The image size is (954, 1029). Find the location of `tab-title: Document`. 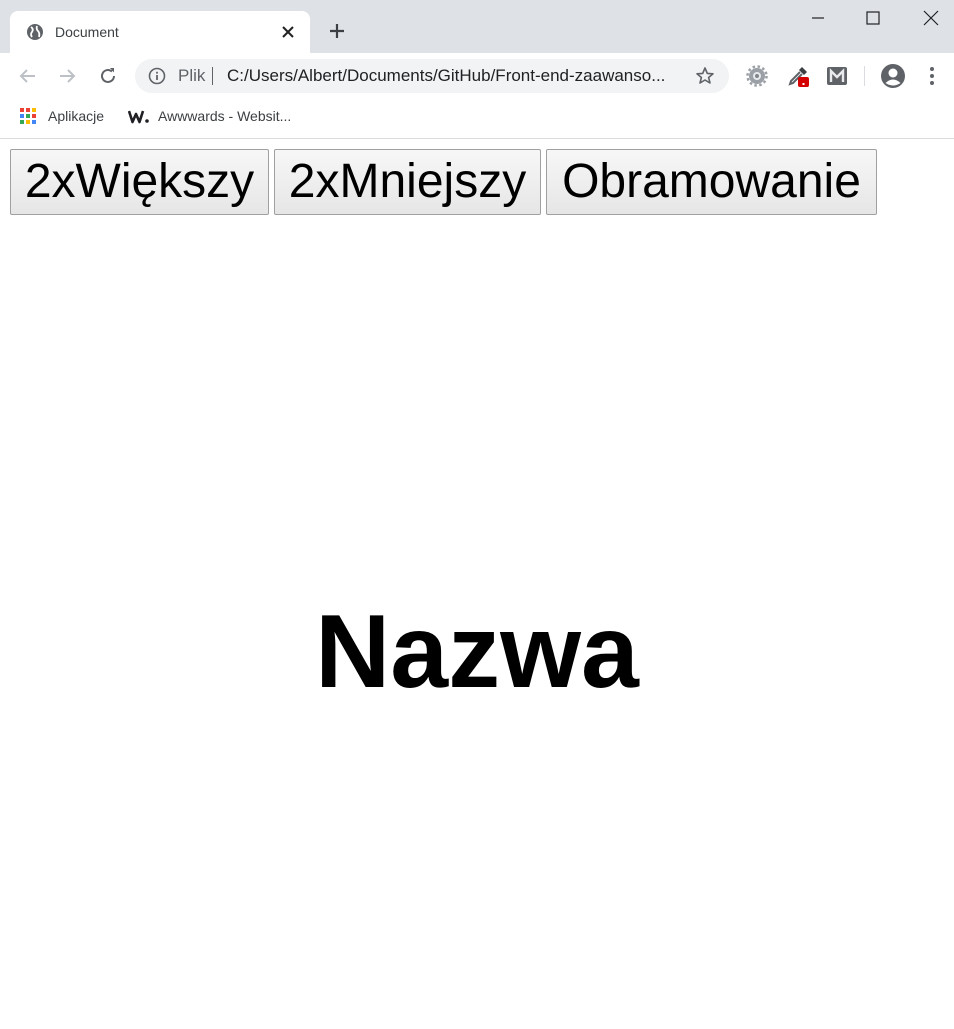

tab-title: Document is located at coordinates (87, 32).